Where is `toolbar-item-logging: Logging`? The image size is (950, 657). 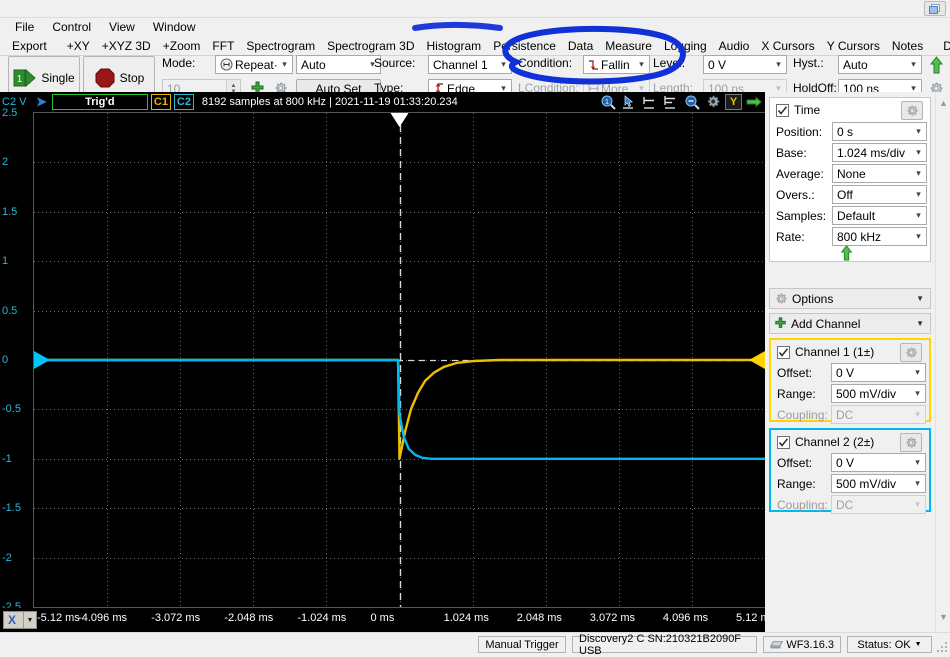
toolbar-item-logging: Logging is located at coordinates (685, 46).